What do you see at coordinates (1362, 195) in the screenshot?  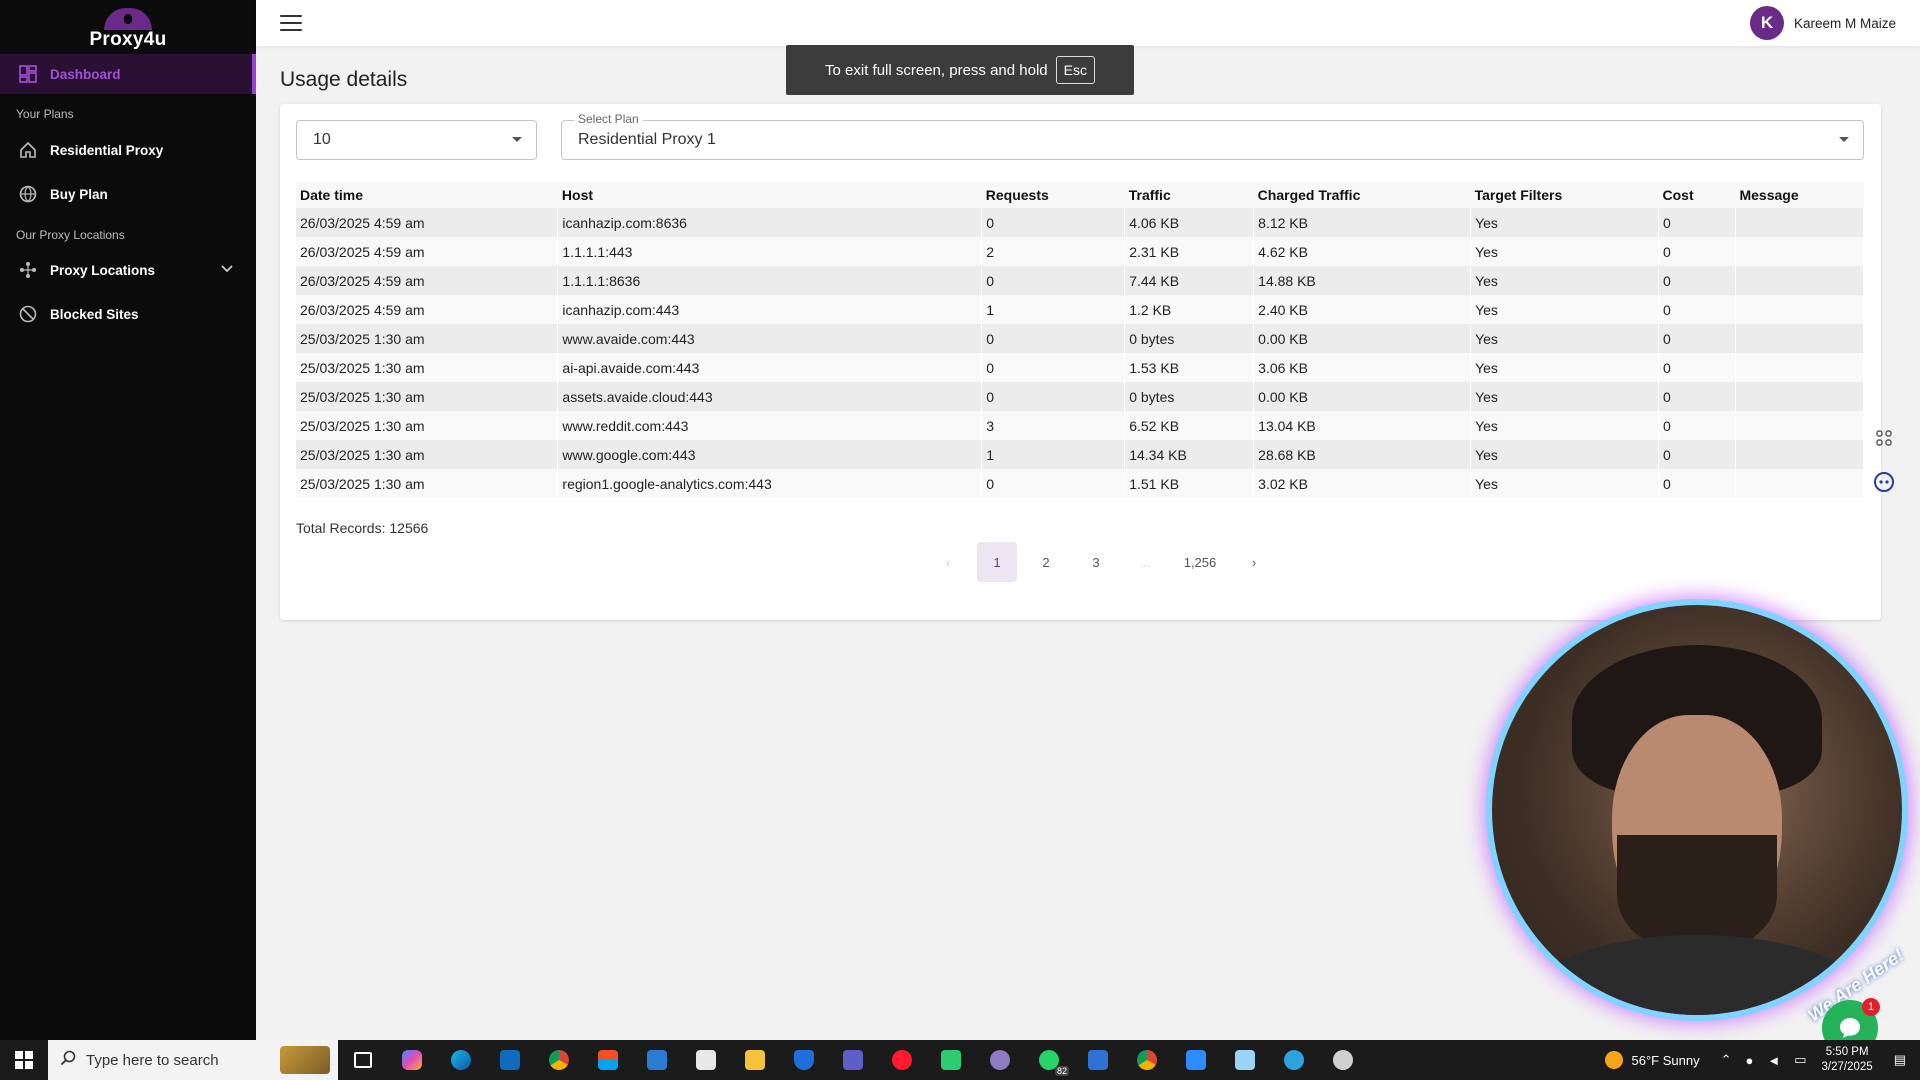 I see `column-header: Charged Traffic` at bounding box center [1362, 195].